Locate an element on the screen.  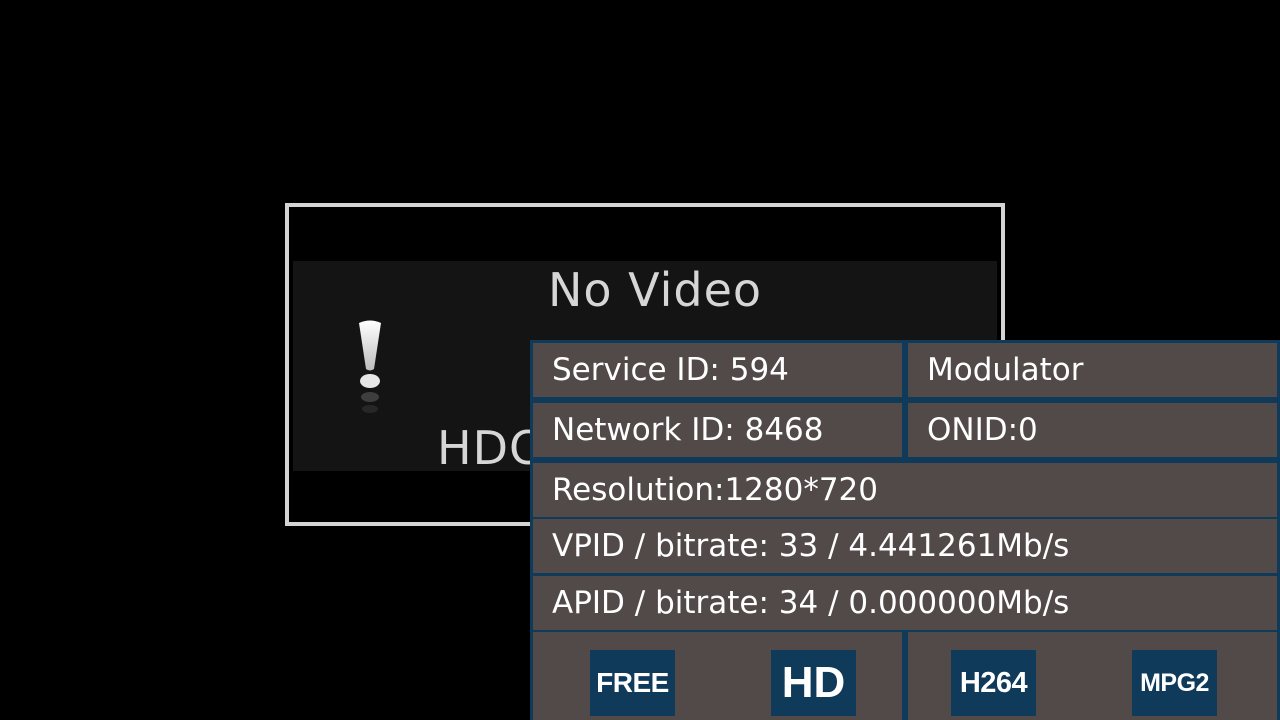
network-id: Network ID: 8468 is located at coordinates (717, 430).